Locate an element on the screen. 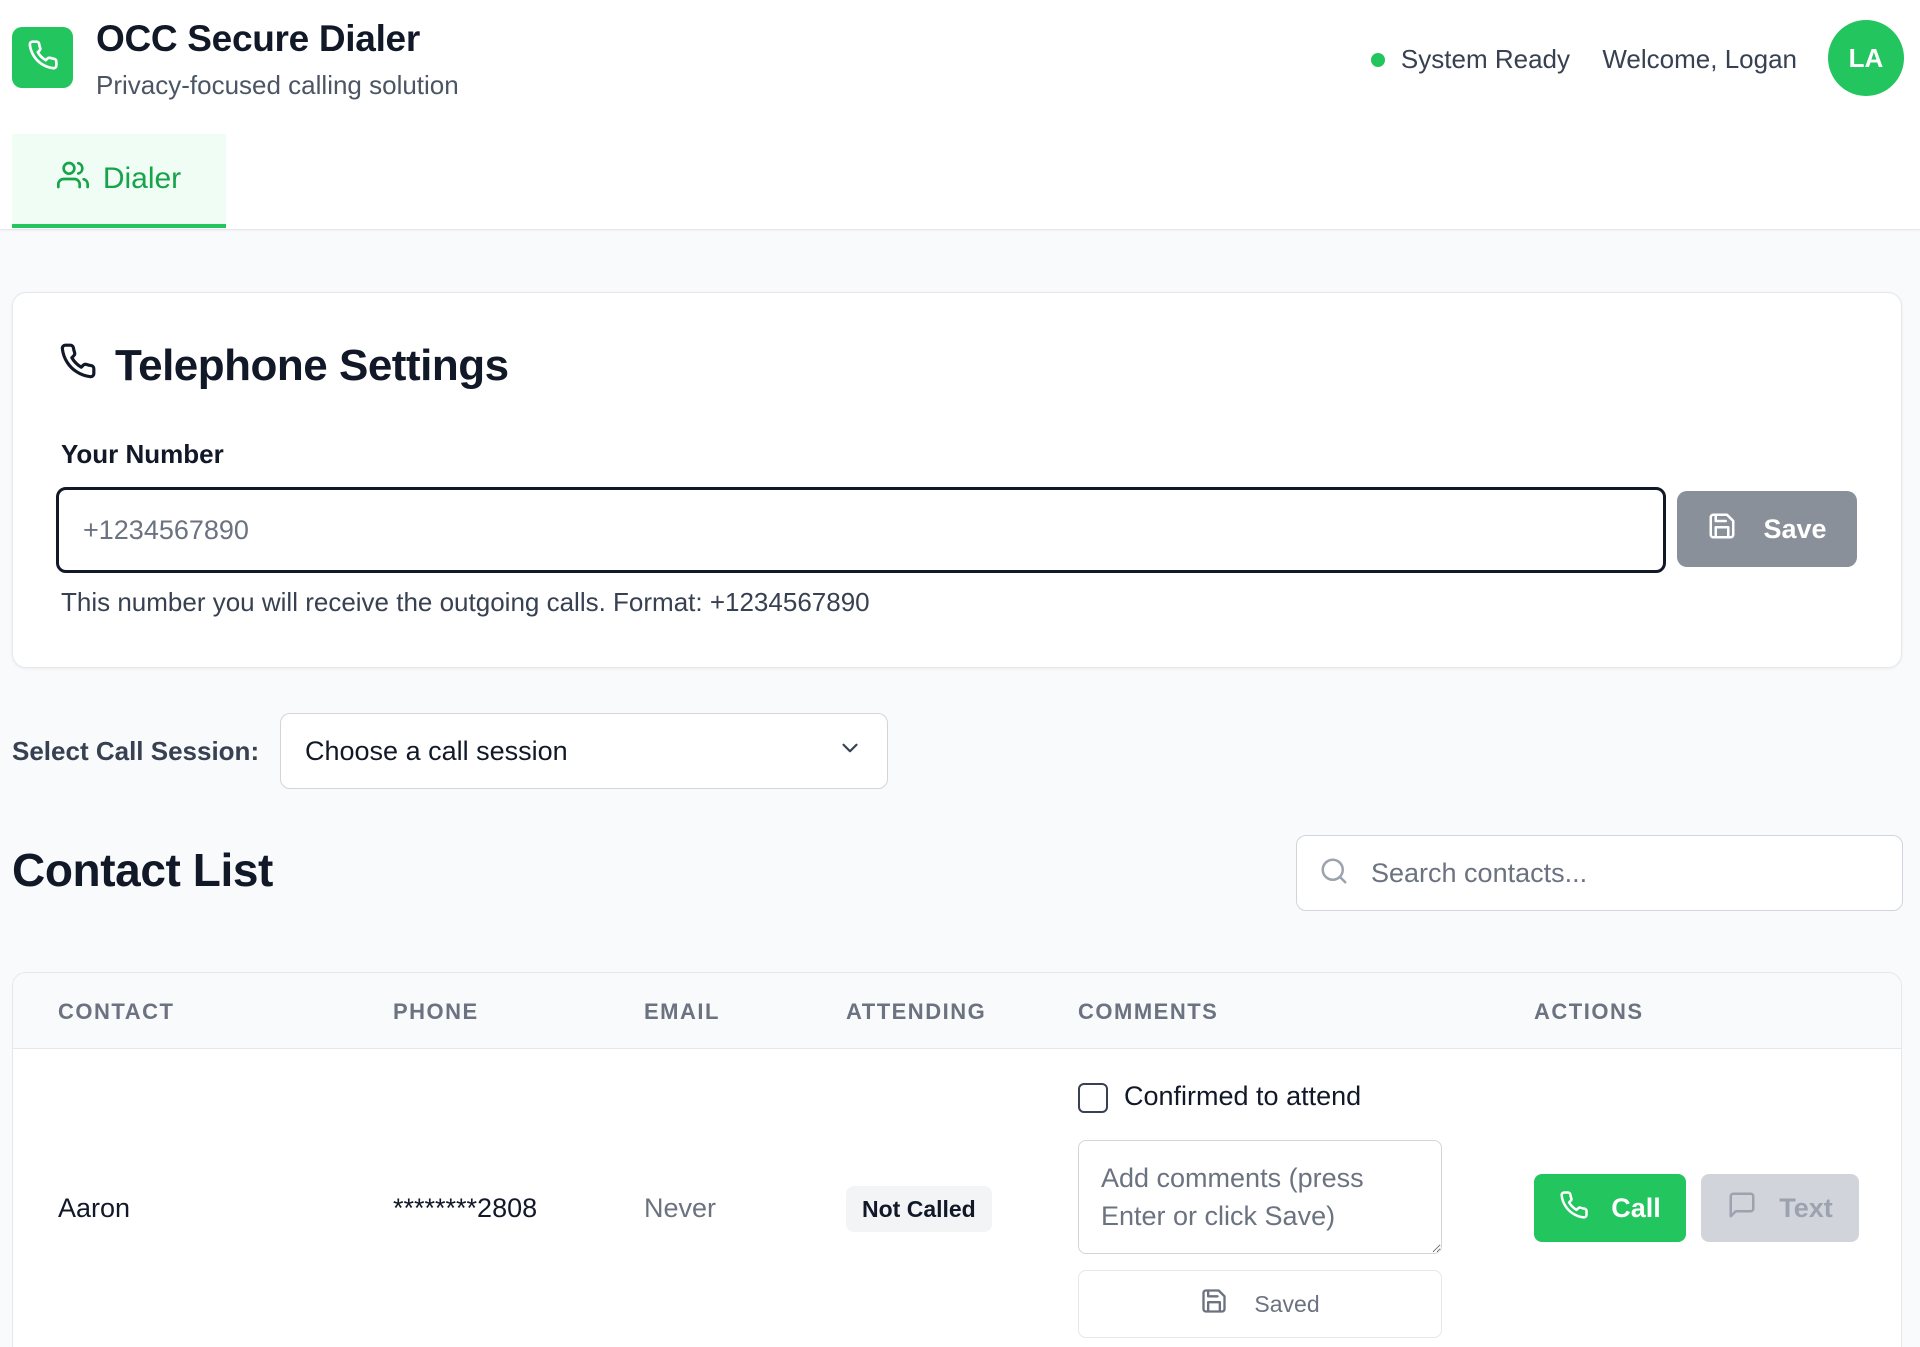 Image resolution: width=1920 pixels, height=1347 pixels. system-status: System Ready is located at coordinates (1470, 59).